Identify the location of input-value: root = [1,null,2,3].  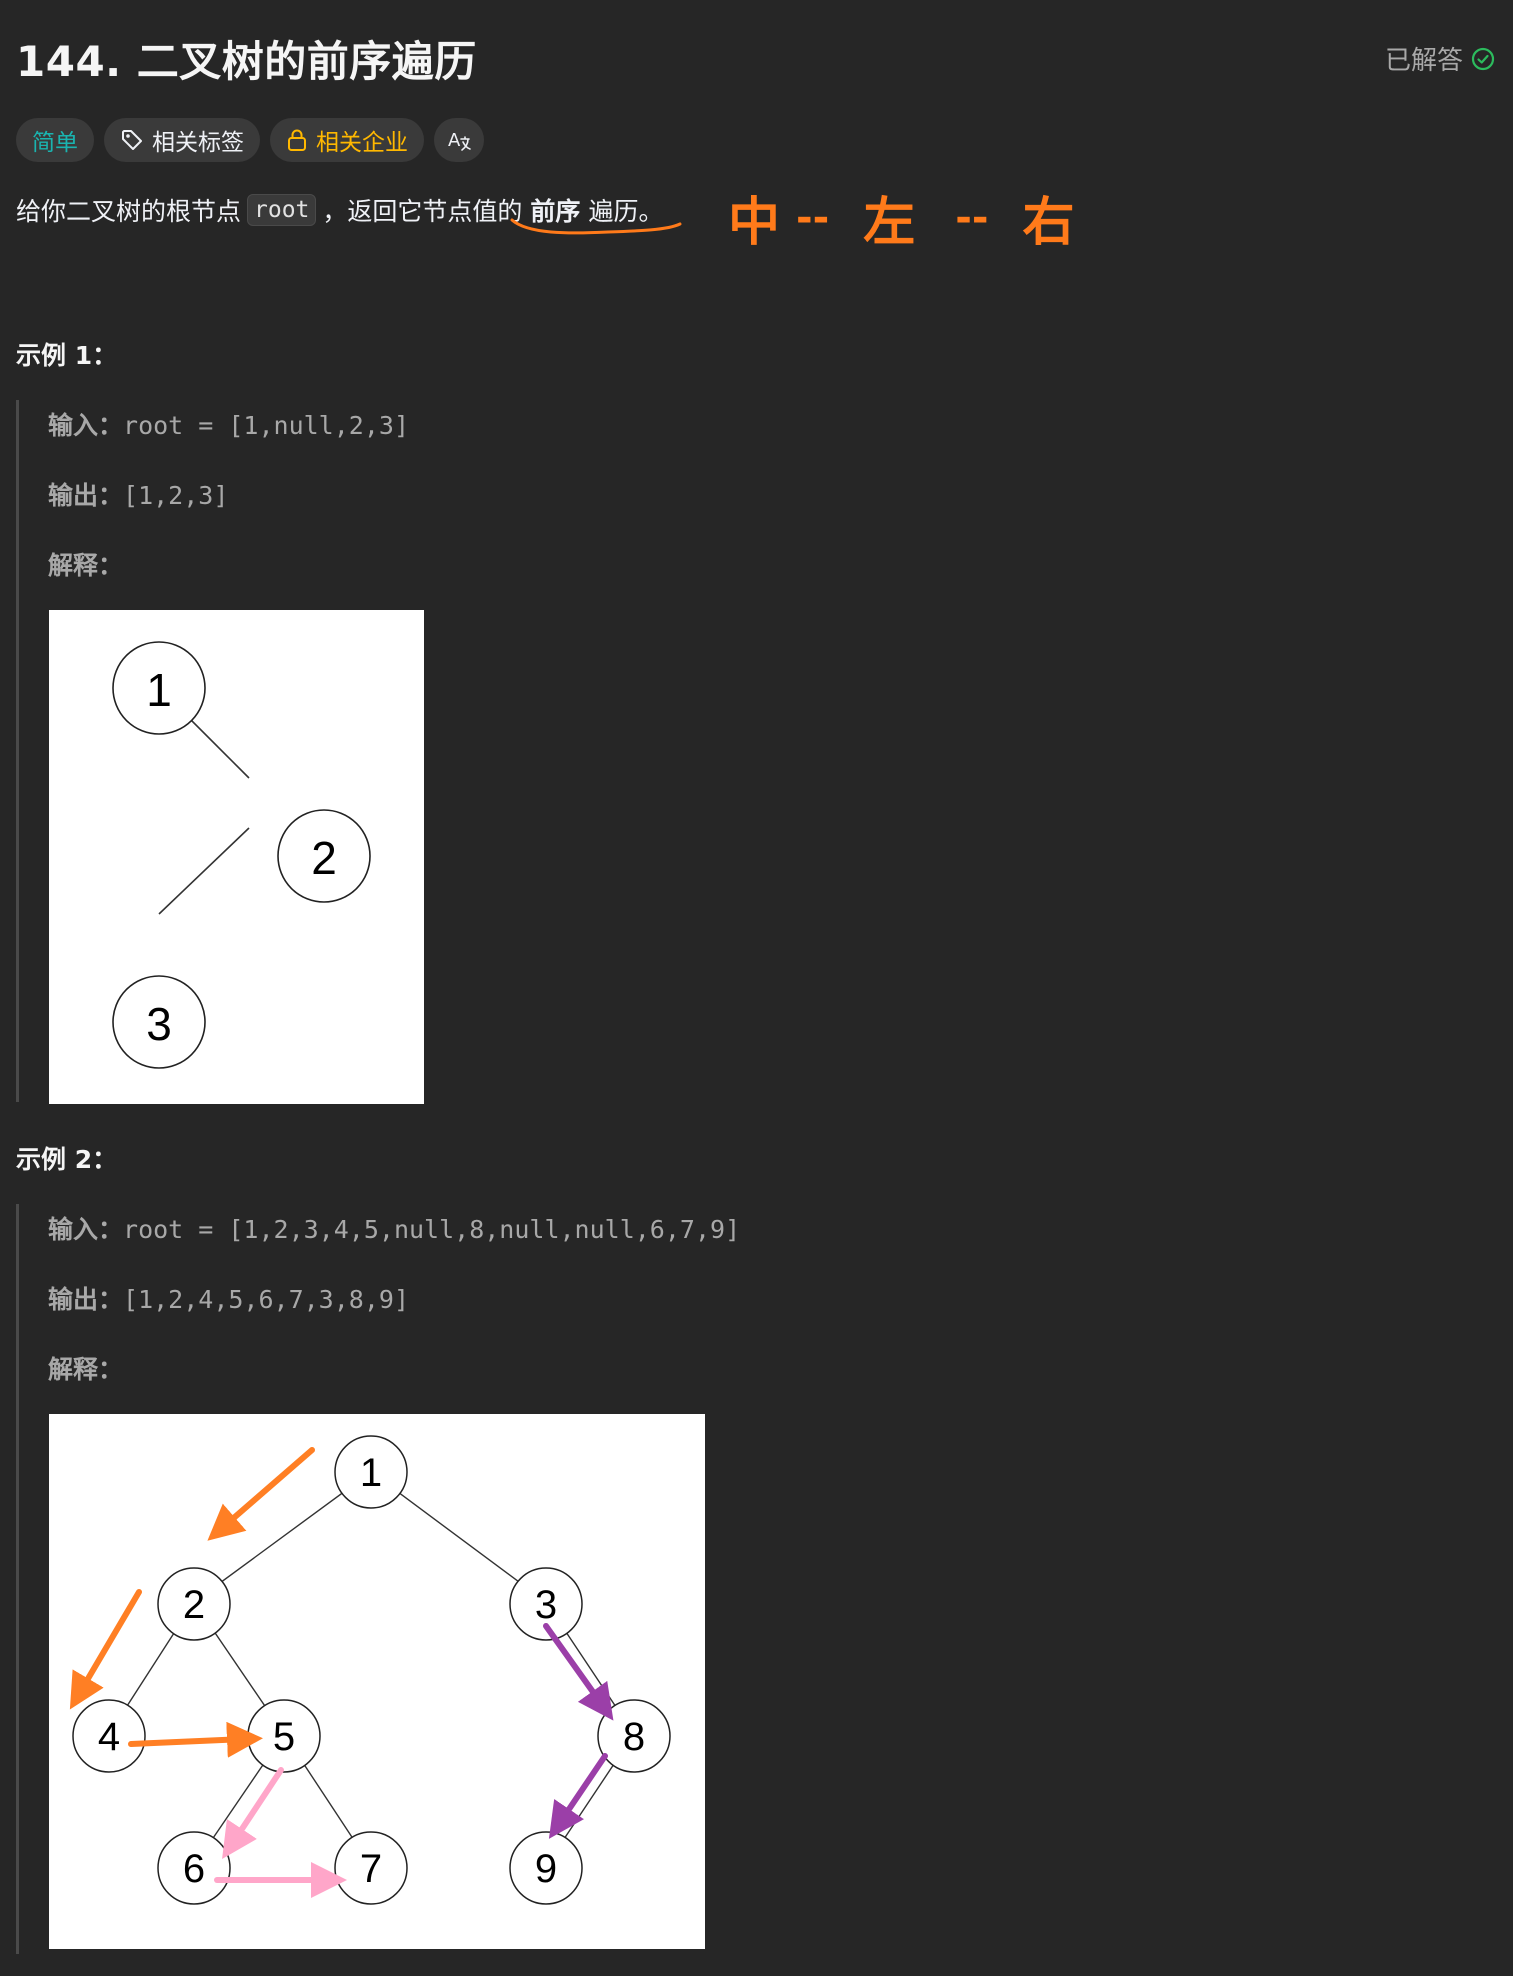
(266, 425).